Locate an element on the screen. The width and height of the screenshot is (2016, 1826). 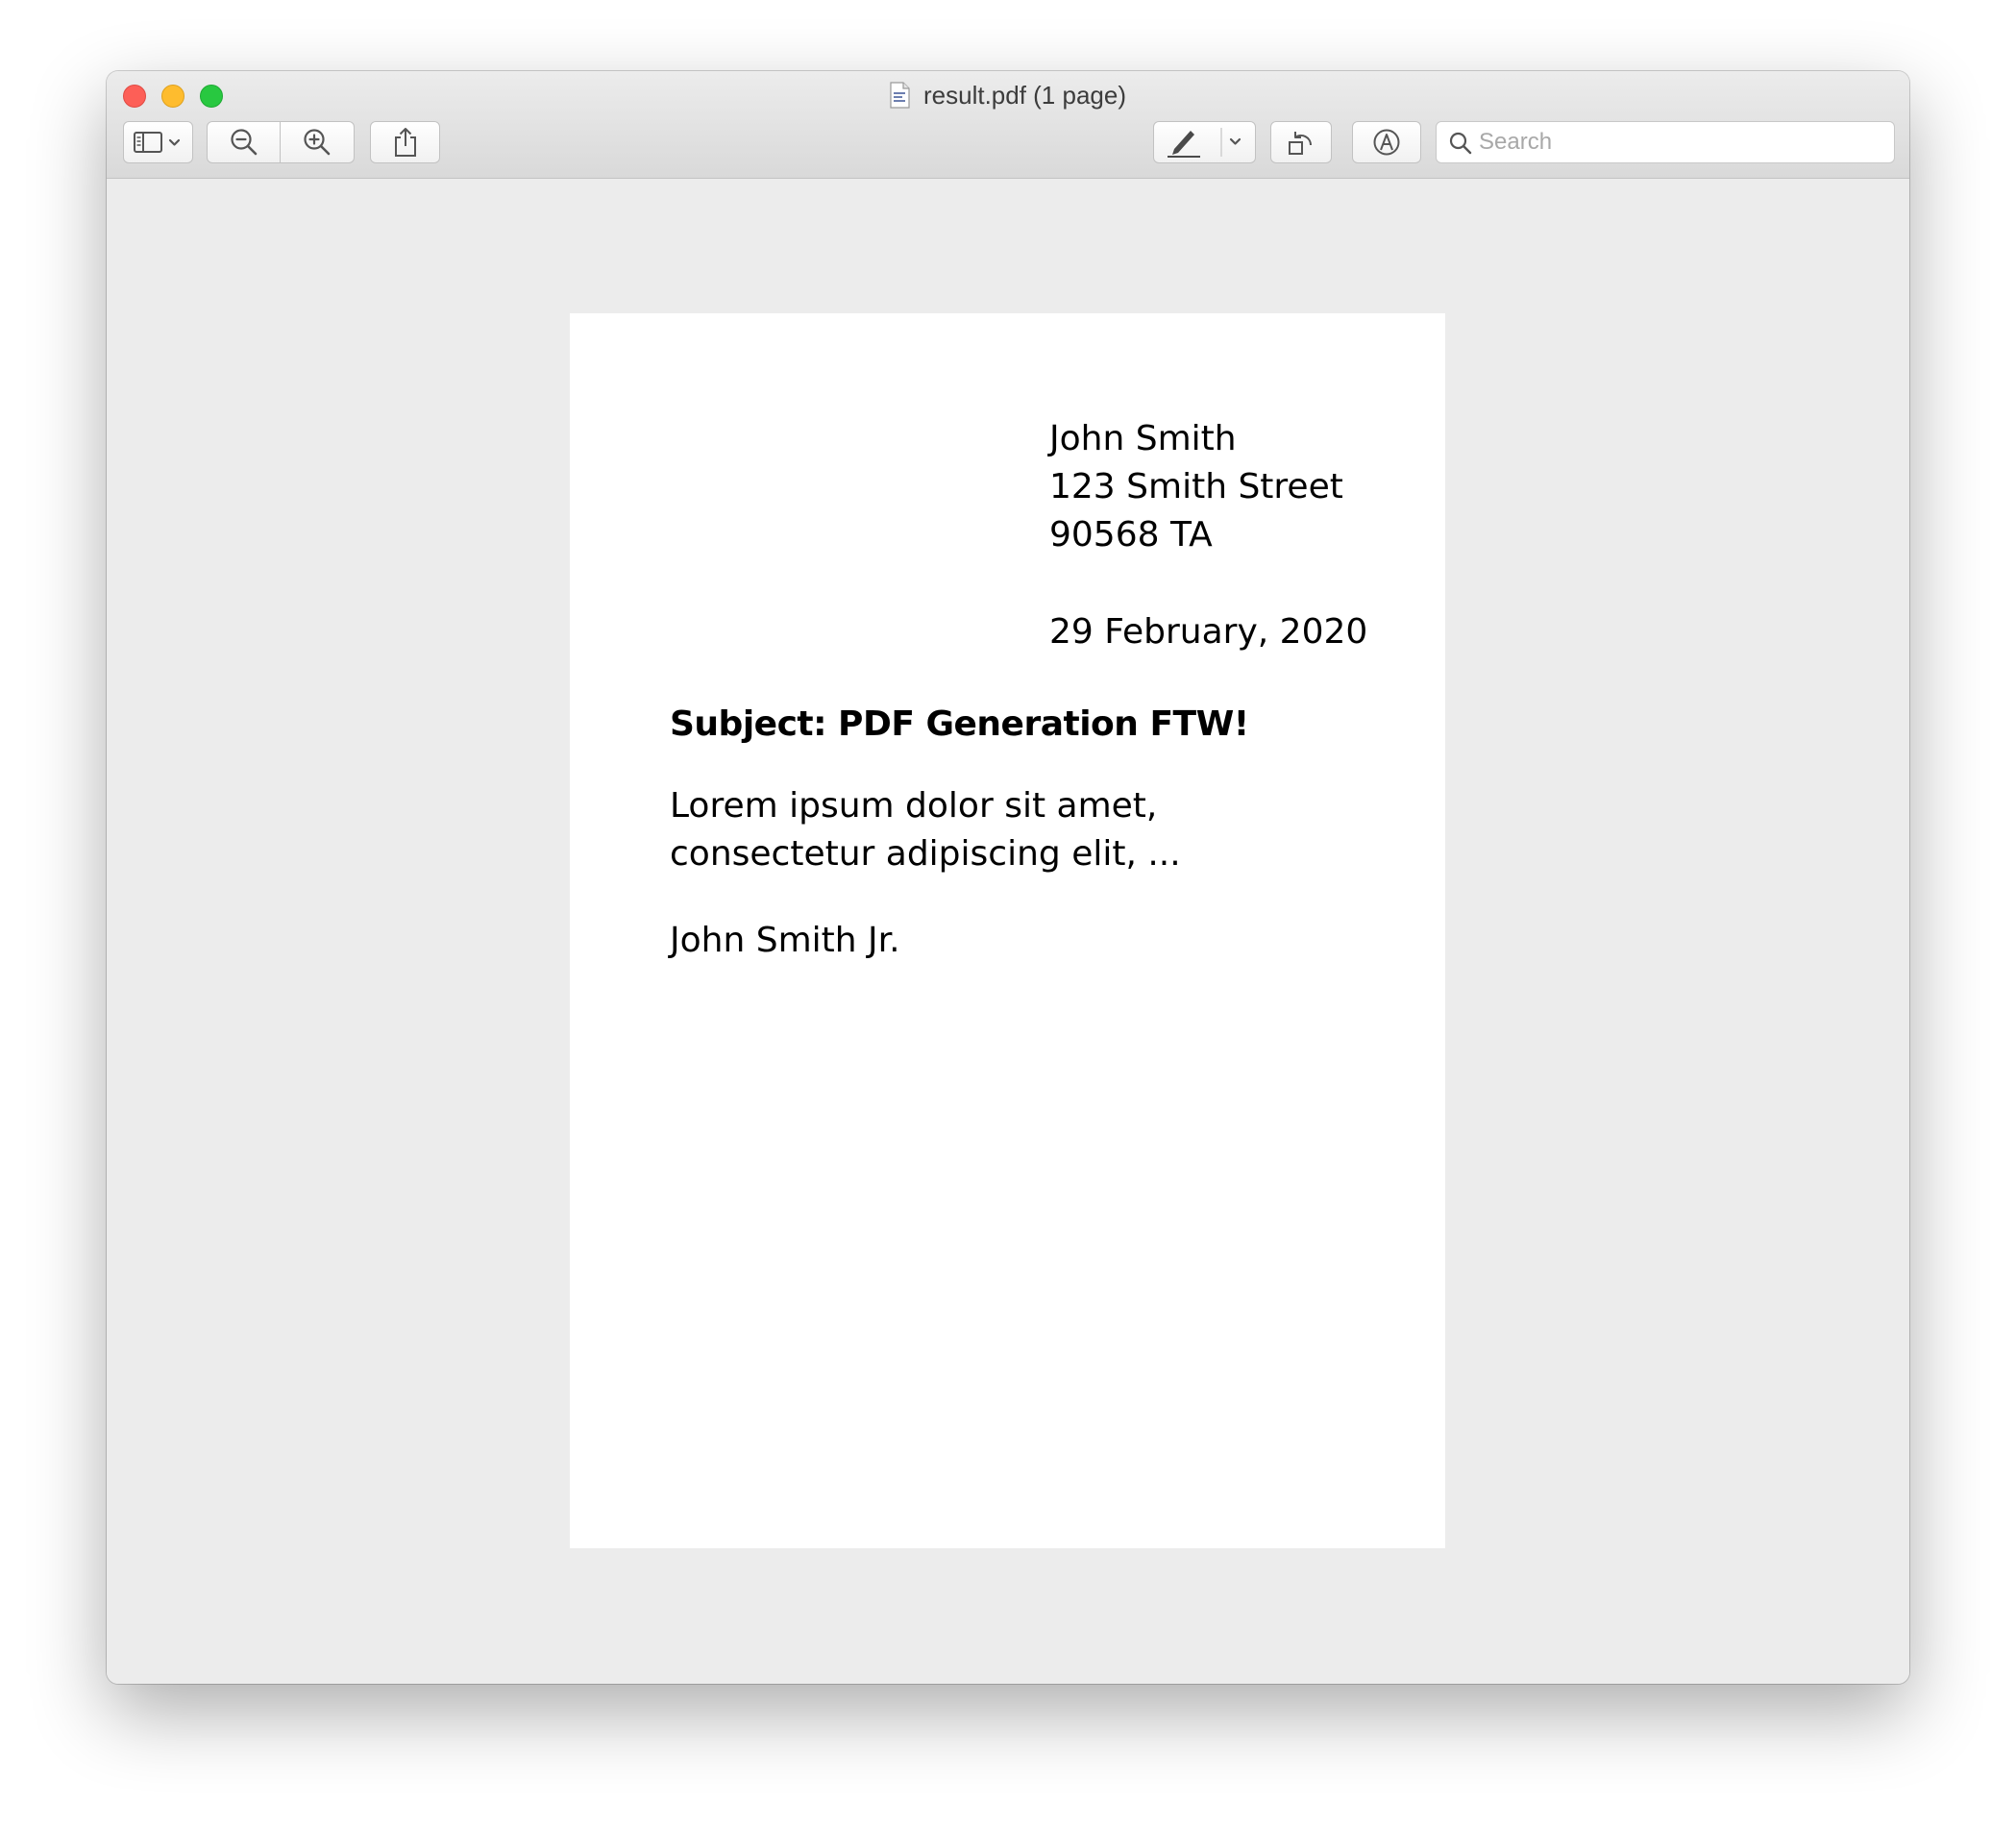
markup-toolbar-button is located at coordinates (1386, 142).